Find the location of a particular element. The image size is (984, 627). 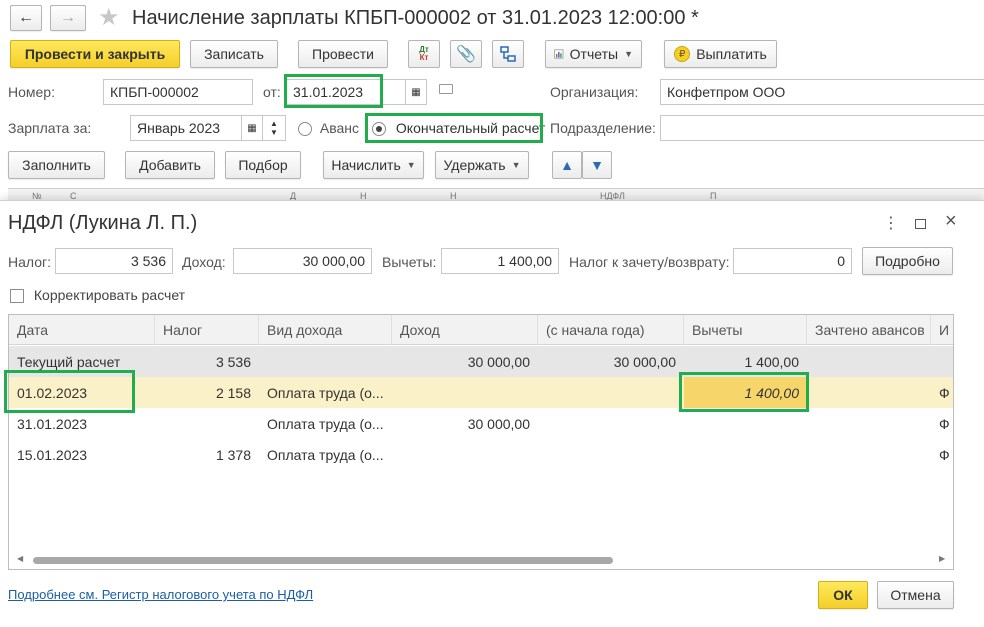

adjust-checkbox: Корректировать расчет is located at coordinates (98, 295).